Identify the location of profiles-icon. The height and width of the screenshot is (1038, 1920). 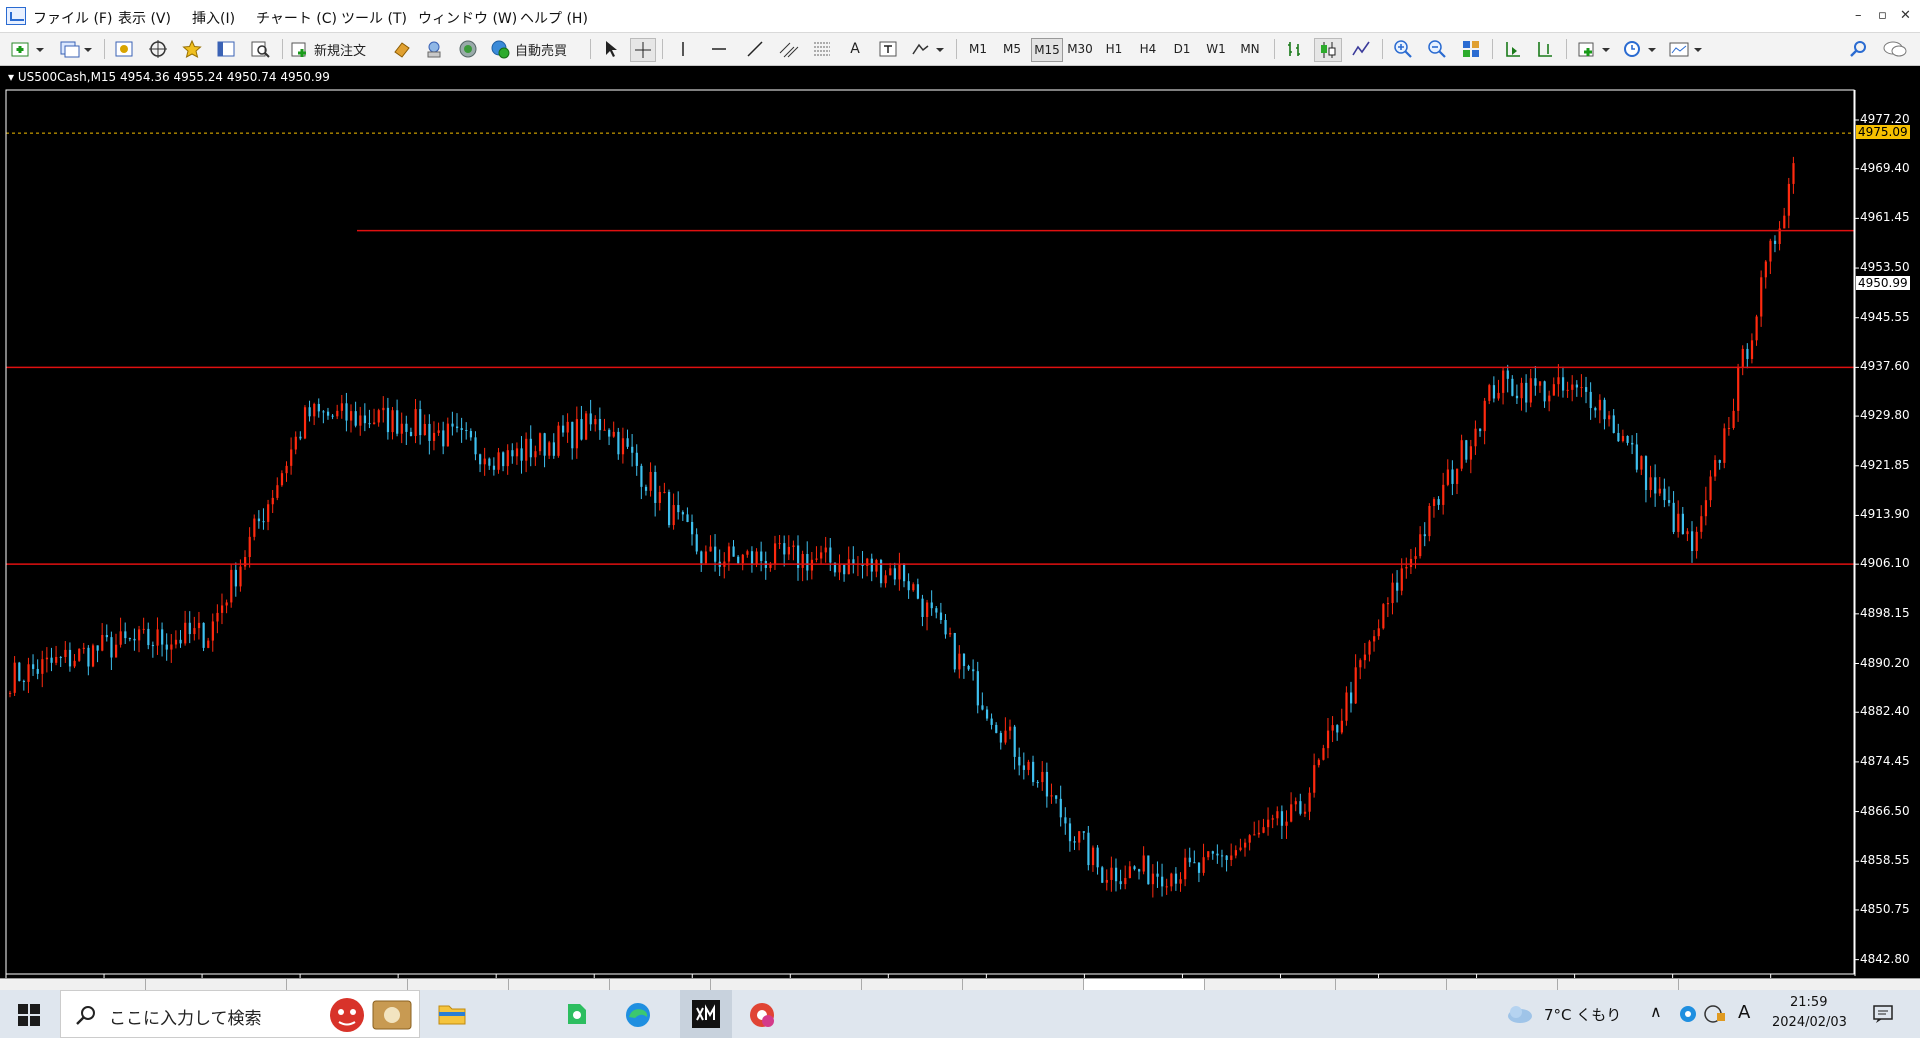
(76, 49).